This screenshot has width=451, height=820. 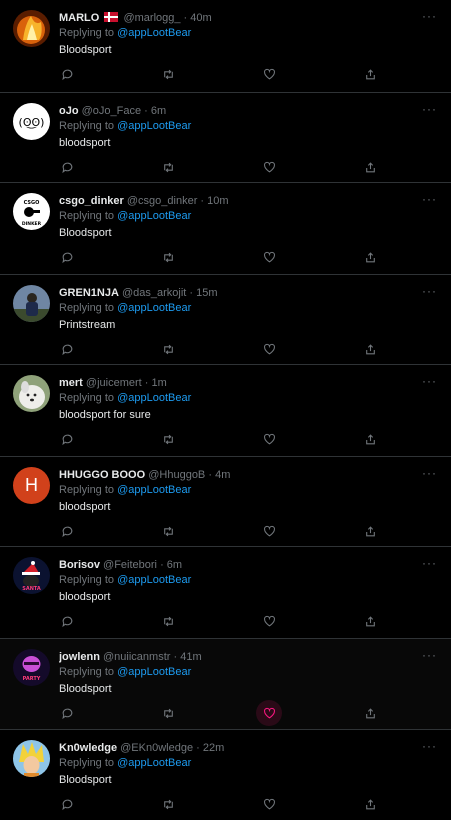 What do you see at coordinates (111, 111) in the screenshot?
I see `user-handle: @oJo_Face` at bounding box center [111, 111].